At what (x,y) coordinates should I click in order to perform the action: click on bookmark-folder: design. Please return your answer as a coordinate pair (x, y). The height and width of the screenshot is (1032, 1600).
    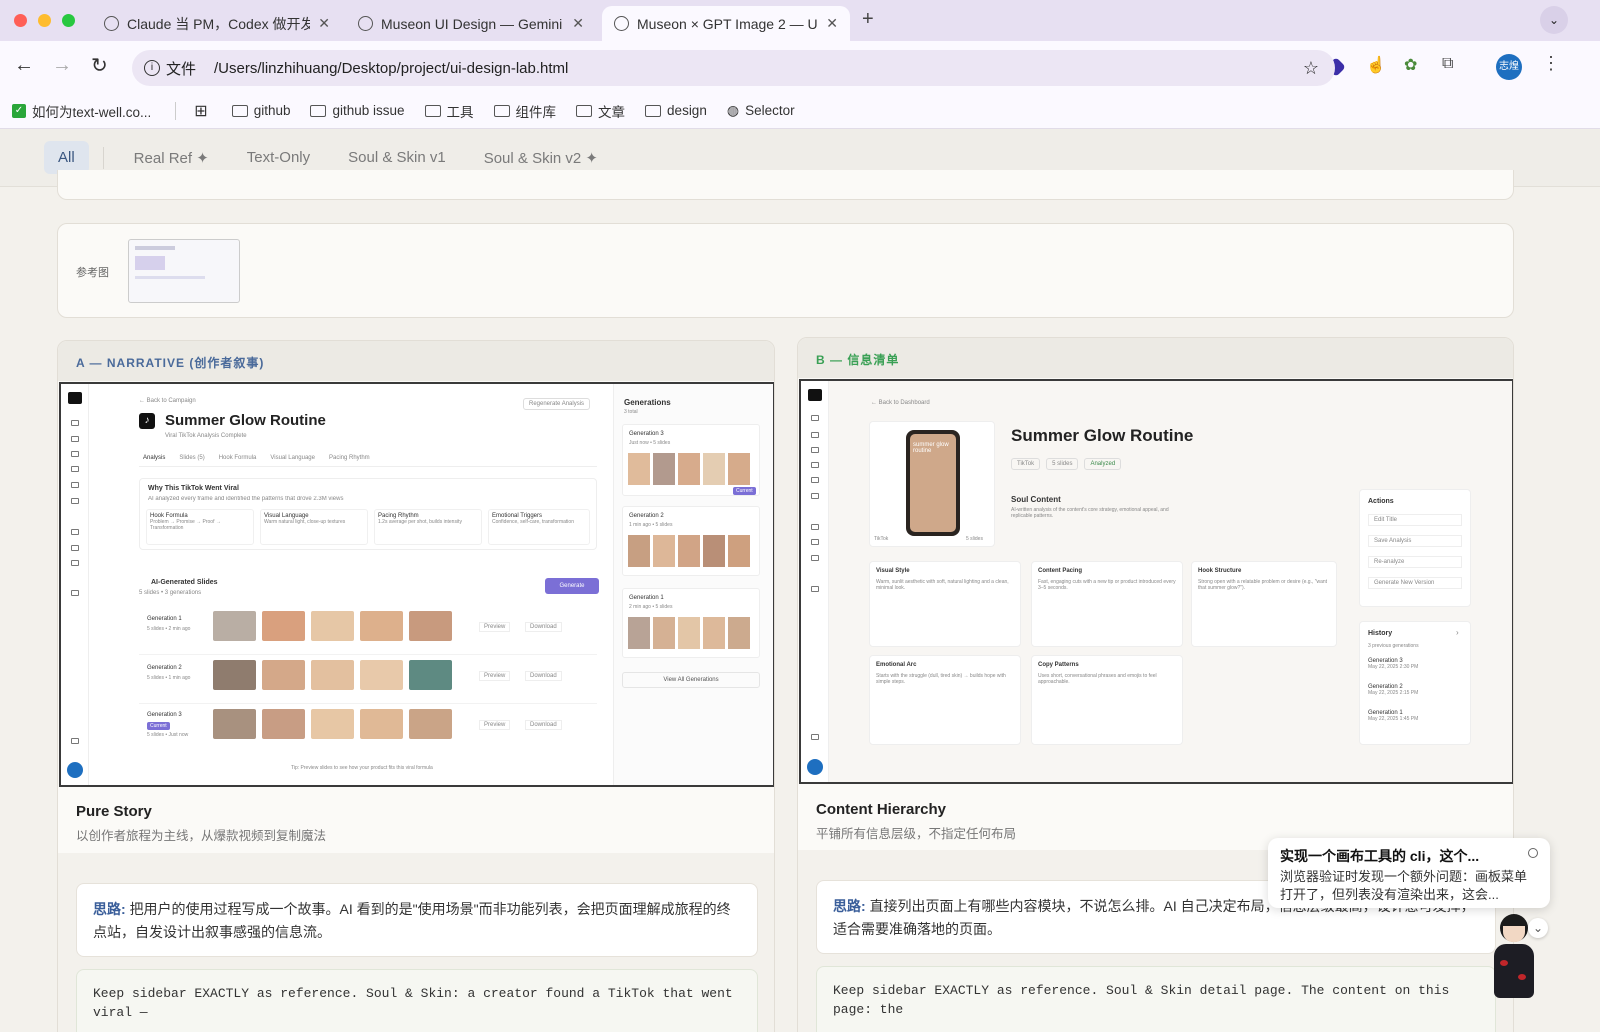
    Looking at the image, I should click on (676, 110).